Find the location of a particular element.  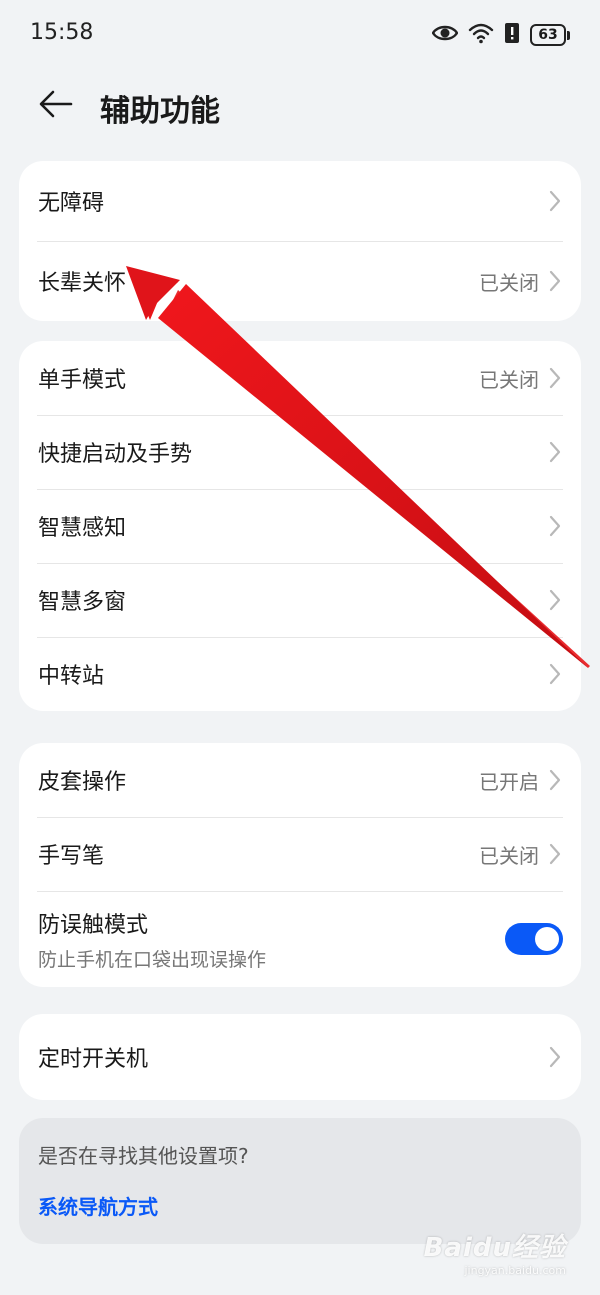

setting-label: 中转站 is located at coordinates (71, 676).